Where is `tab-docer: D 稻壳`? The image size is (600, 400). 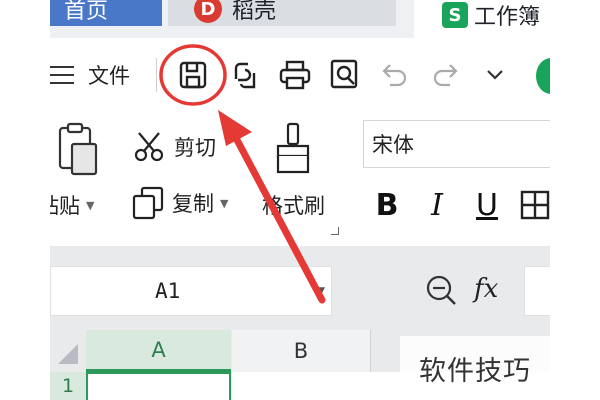
tab-docer: D 稻壳 is located at coordinates (282, 13).